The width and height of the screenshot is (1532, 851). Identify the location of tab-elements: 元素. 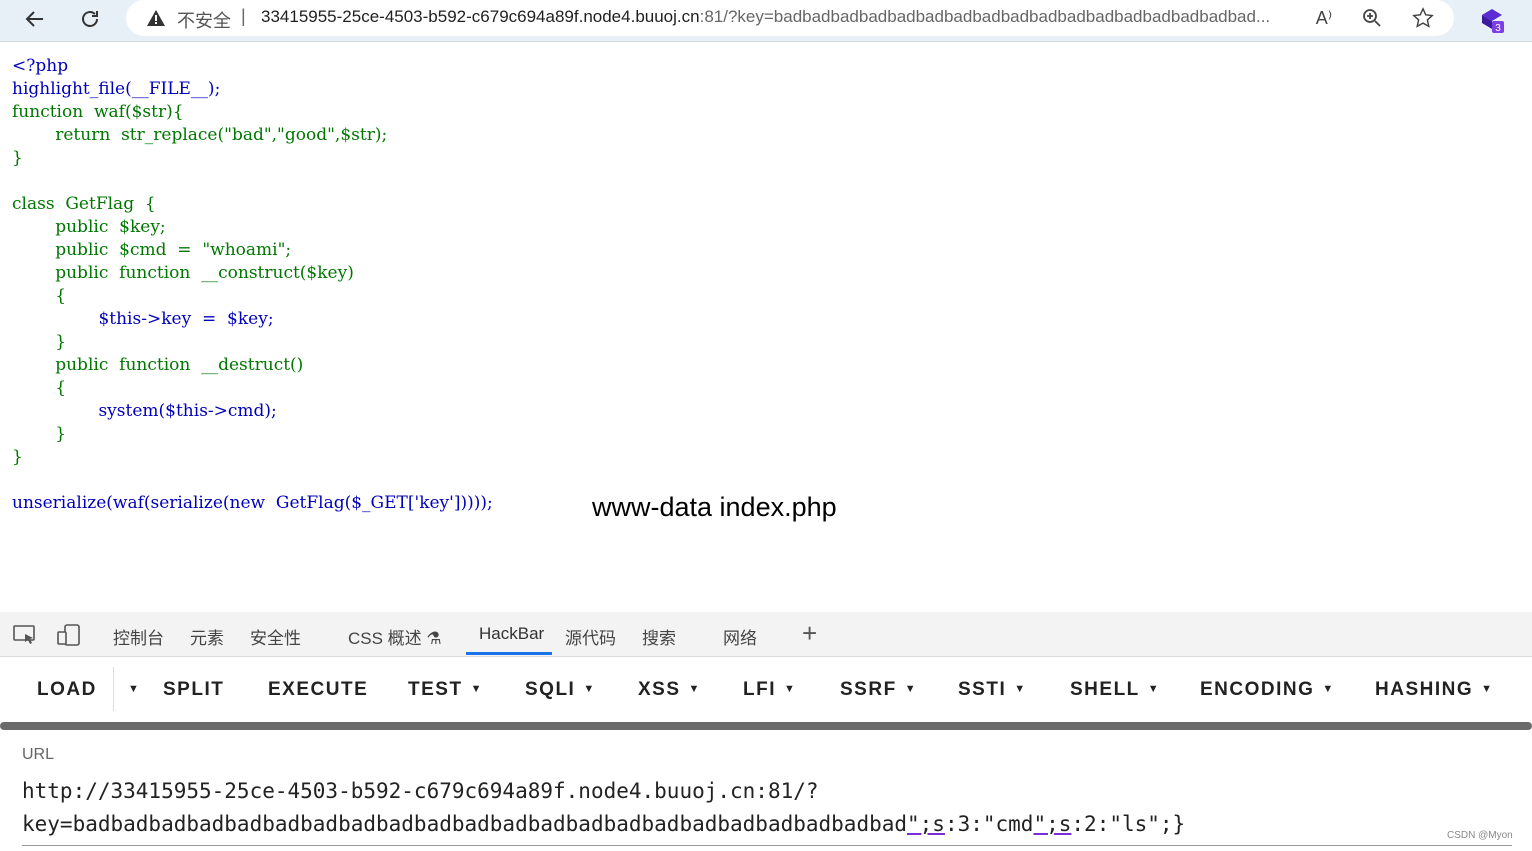
(207, 636).